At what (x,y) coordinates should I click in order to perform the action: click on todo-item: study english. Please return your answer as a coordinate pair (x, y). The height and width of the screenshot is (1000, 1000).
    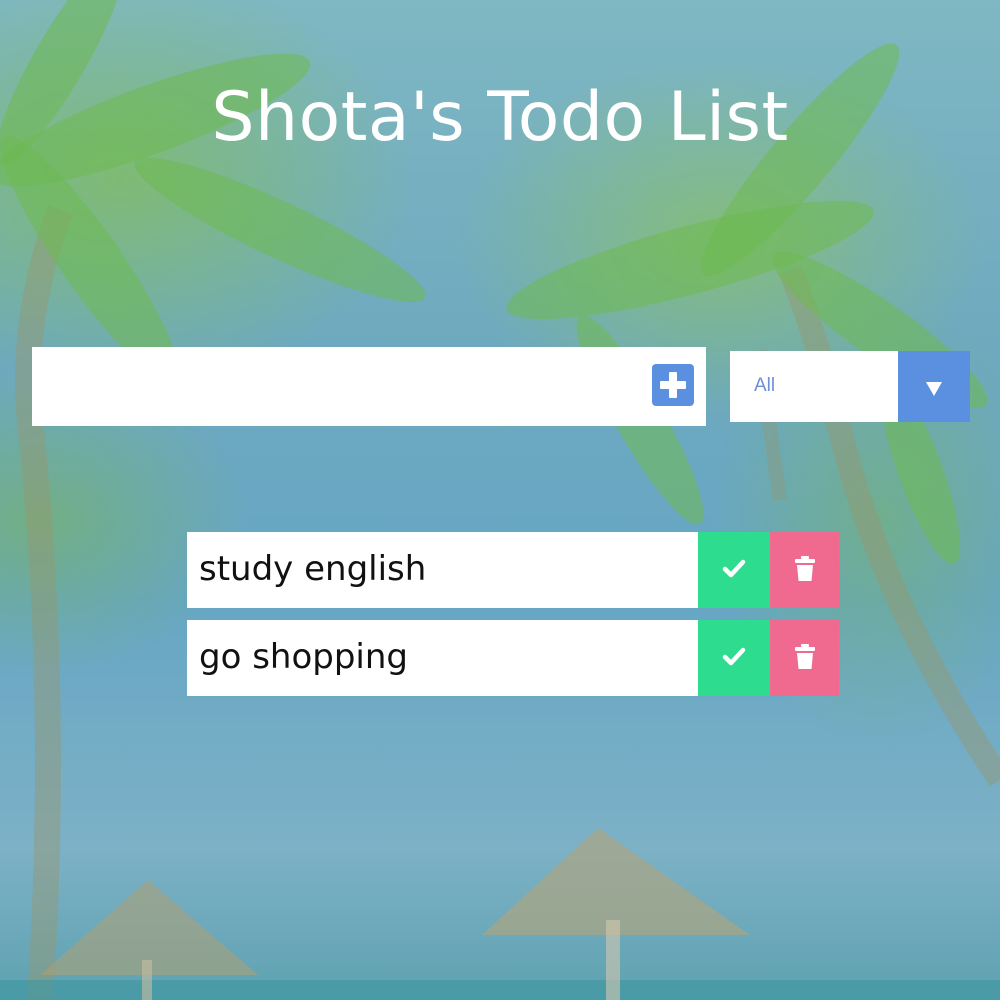
    Looking at the image, I should click on (513, 570).